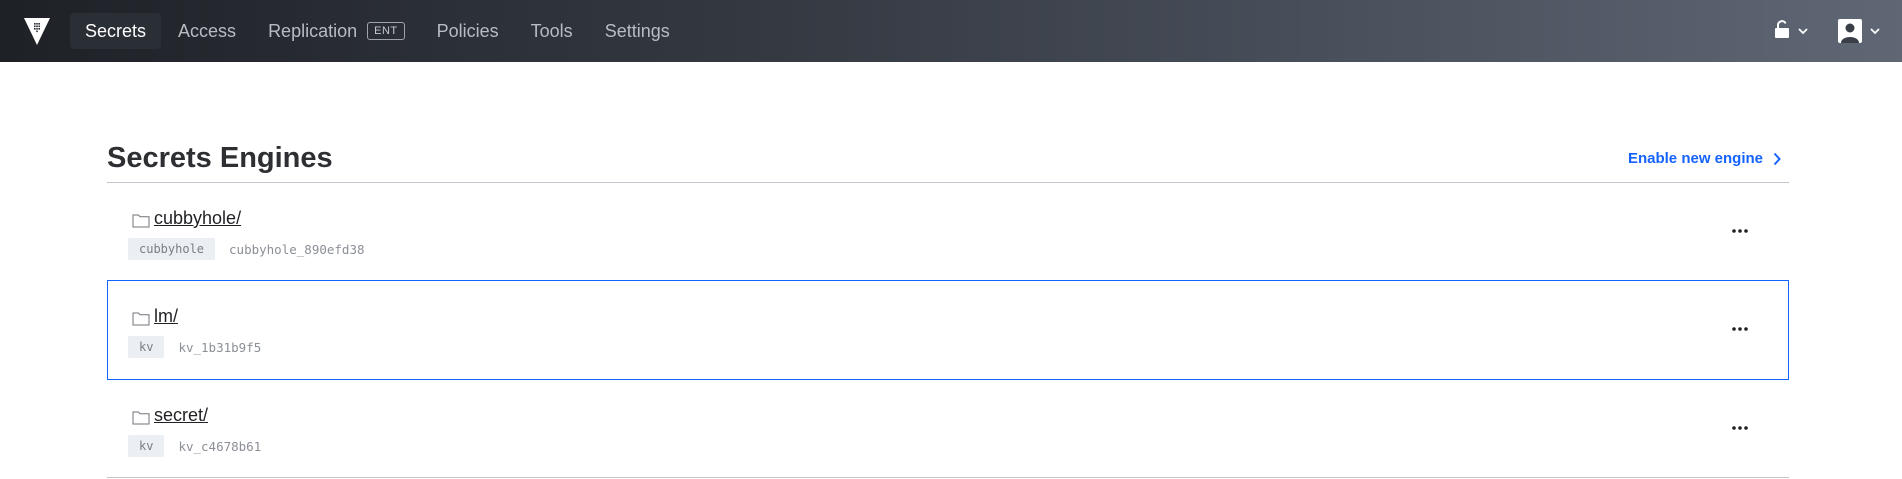 This screenshot has width=1902, height=479. Describe the element at coordinates (1777, 158) in the screenshot. I see `chevron-right-icon` at that location.